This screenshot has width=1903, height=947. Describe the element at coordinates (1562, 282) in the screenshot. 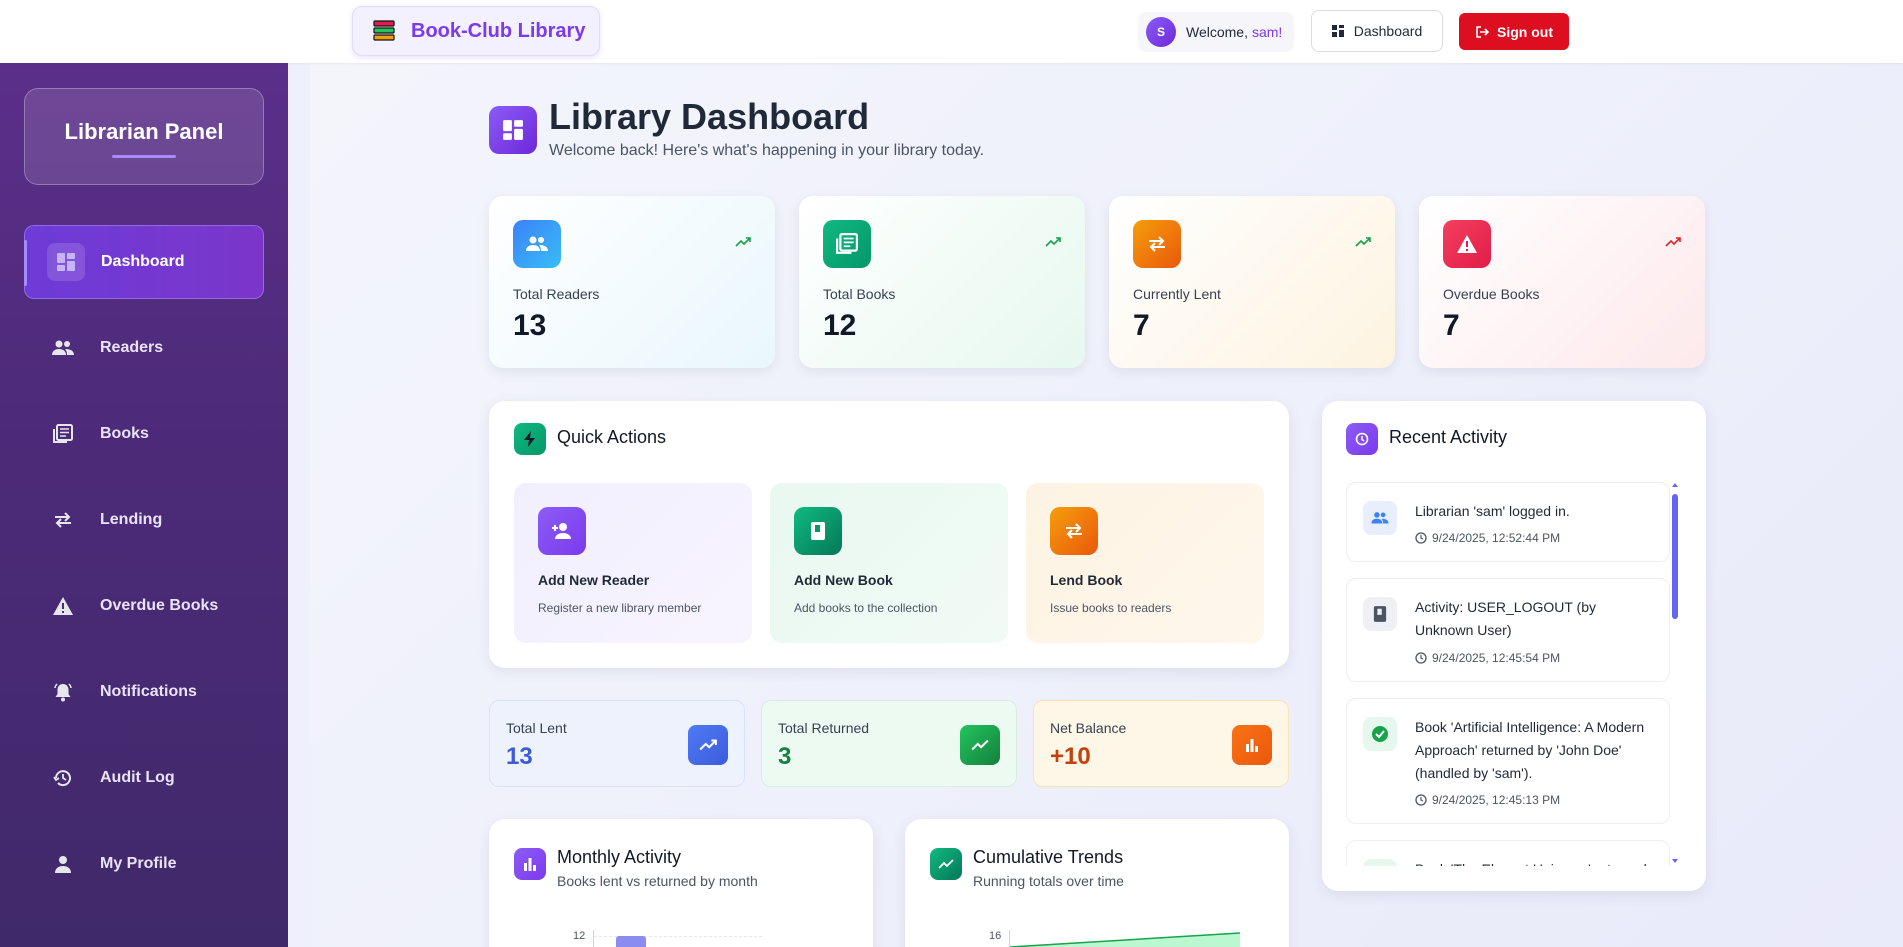

I see `stat-card-overdue-books: Overdue Books 7` at that location.